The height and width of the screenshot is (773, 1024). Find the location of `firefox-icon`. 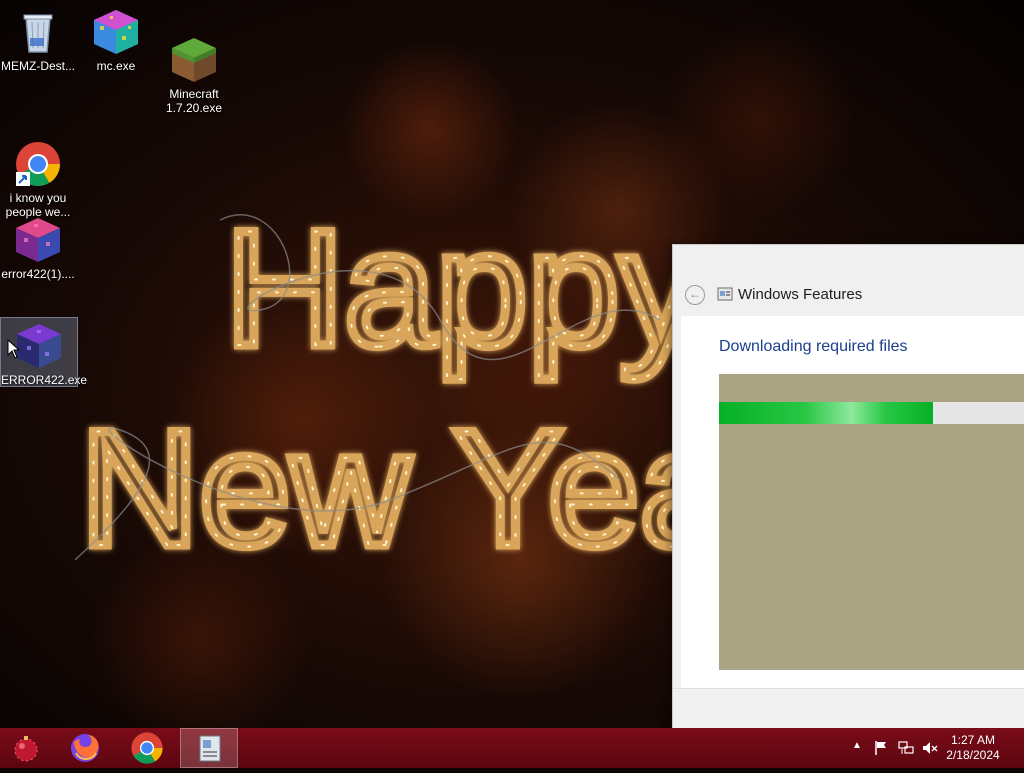

firefox-icon is located at coordinates (85, 748).